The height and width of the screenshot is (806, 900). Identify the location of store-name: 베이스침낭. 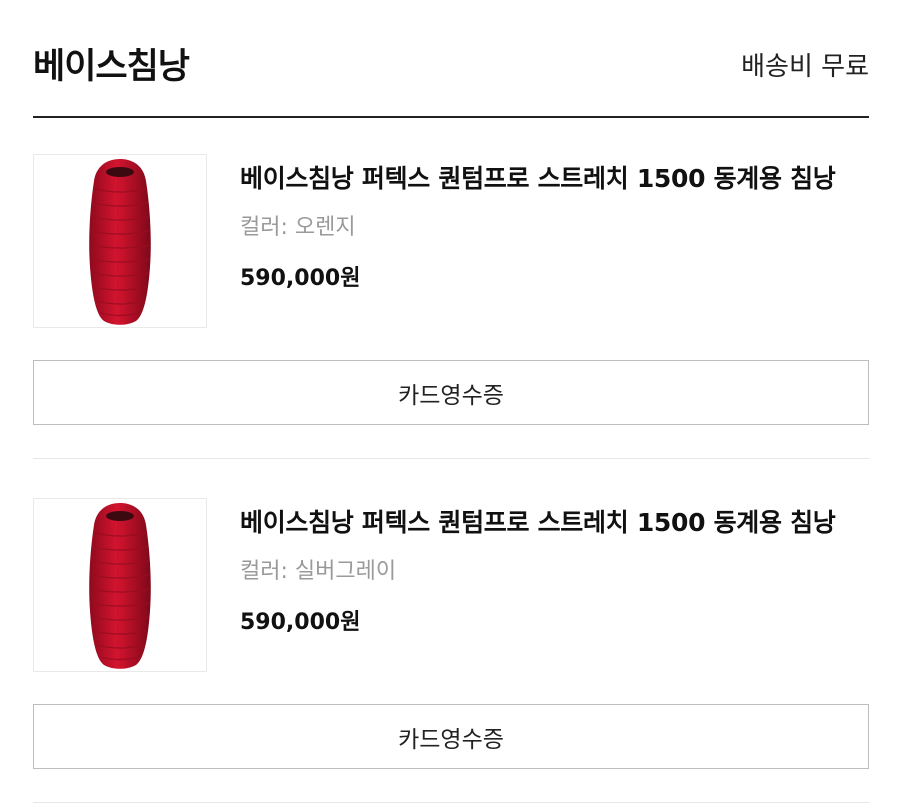
(111, 67).